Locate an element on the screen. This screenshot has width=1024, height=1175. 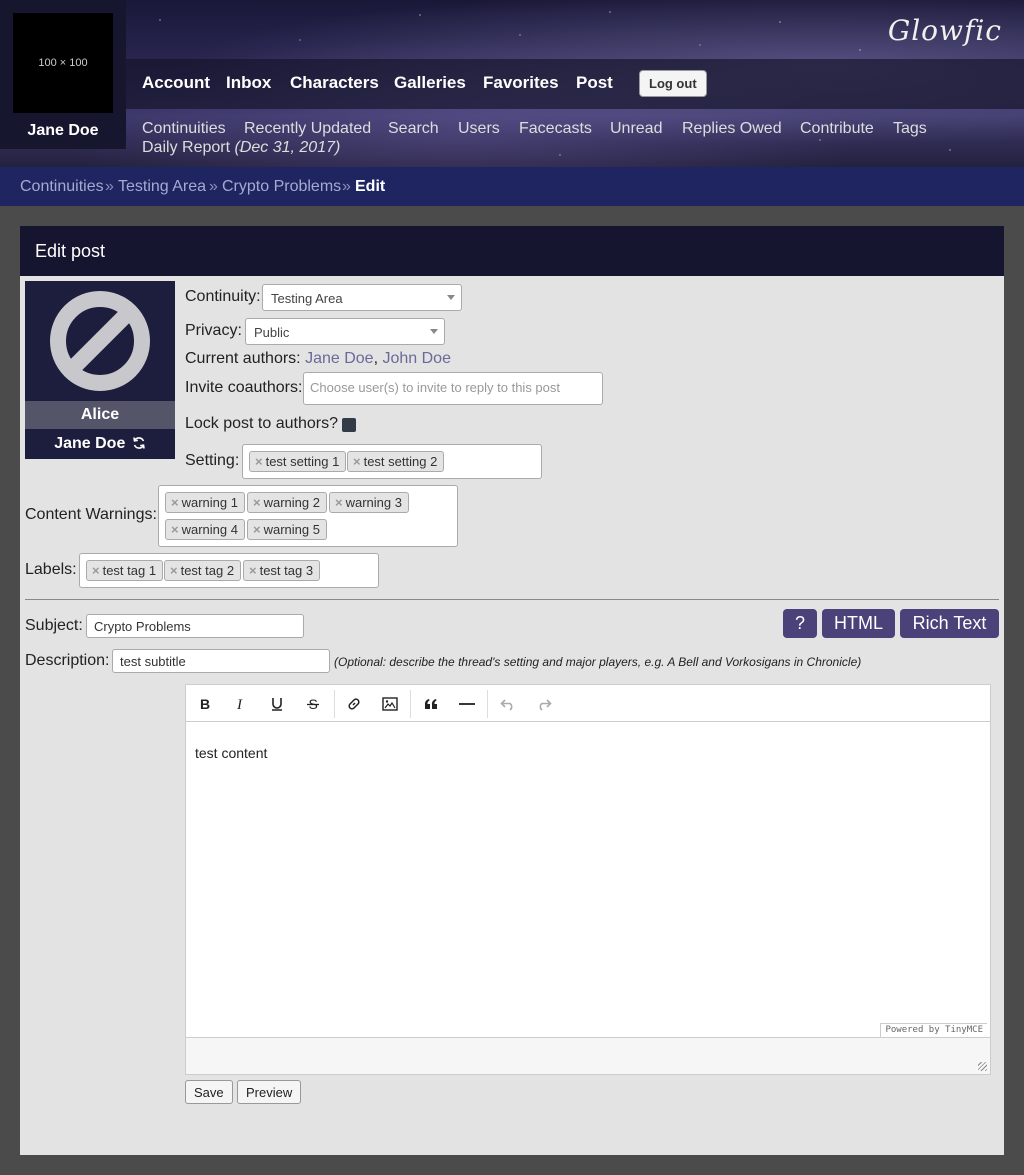
character-card: Alice Jane Doe is located at coordinates (100, 370).